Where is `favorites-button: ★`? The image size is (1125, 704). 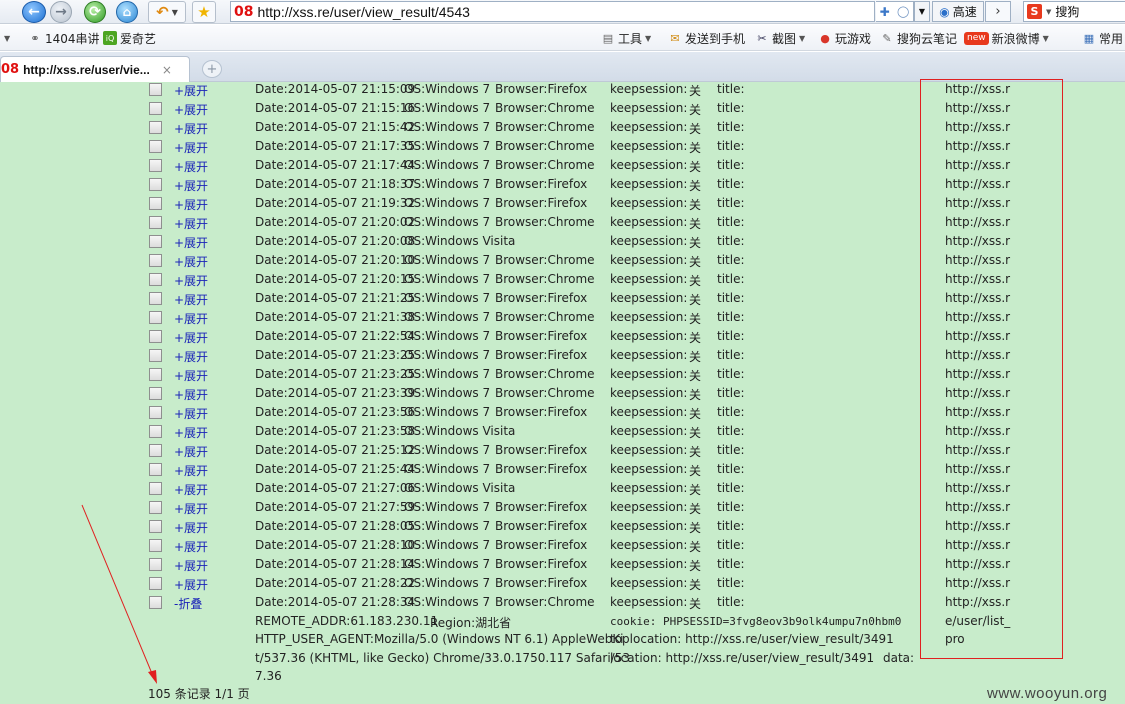 favorites-button: ★ is located at coordinates (204, 12).